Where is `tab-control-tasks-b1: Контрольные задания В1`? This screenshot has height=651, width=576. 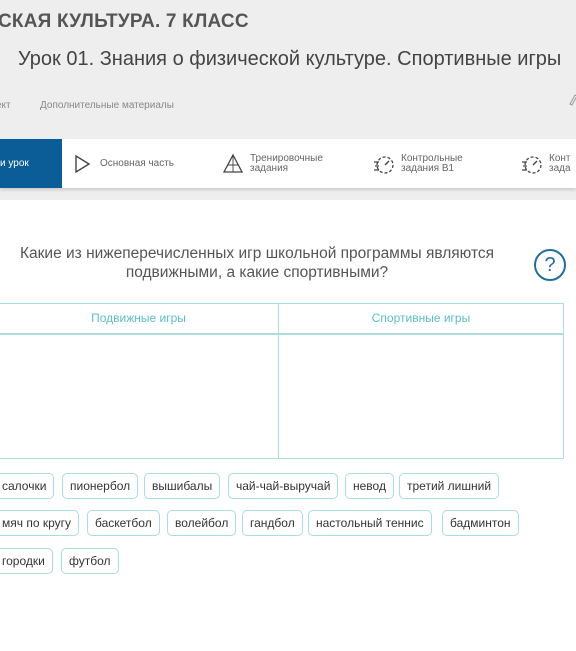 tab-control-tasks-b1: Контрольные задания В1 is located at coordinates (418, 163).